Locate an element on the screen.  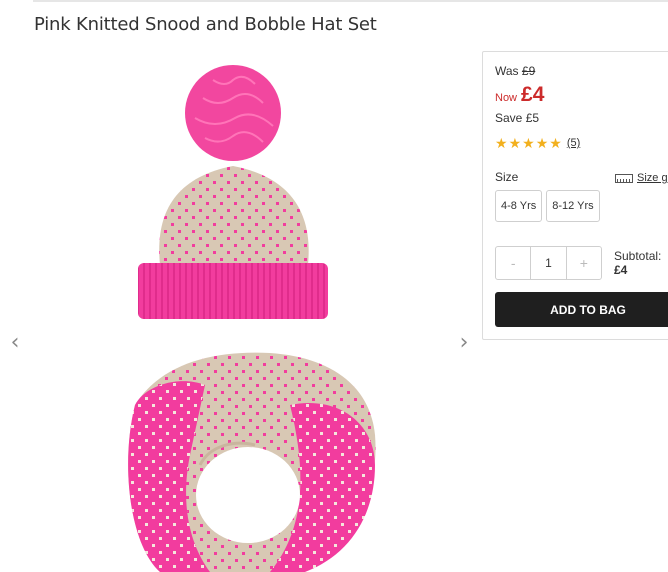
quantity-stepper: - 1 + is located at coordinates (548, 263).